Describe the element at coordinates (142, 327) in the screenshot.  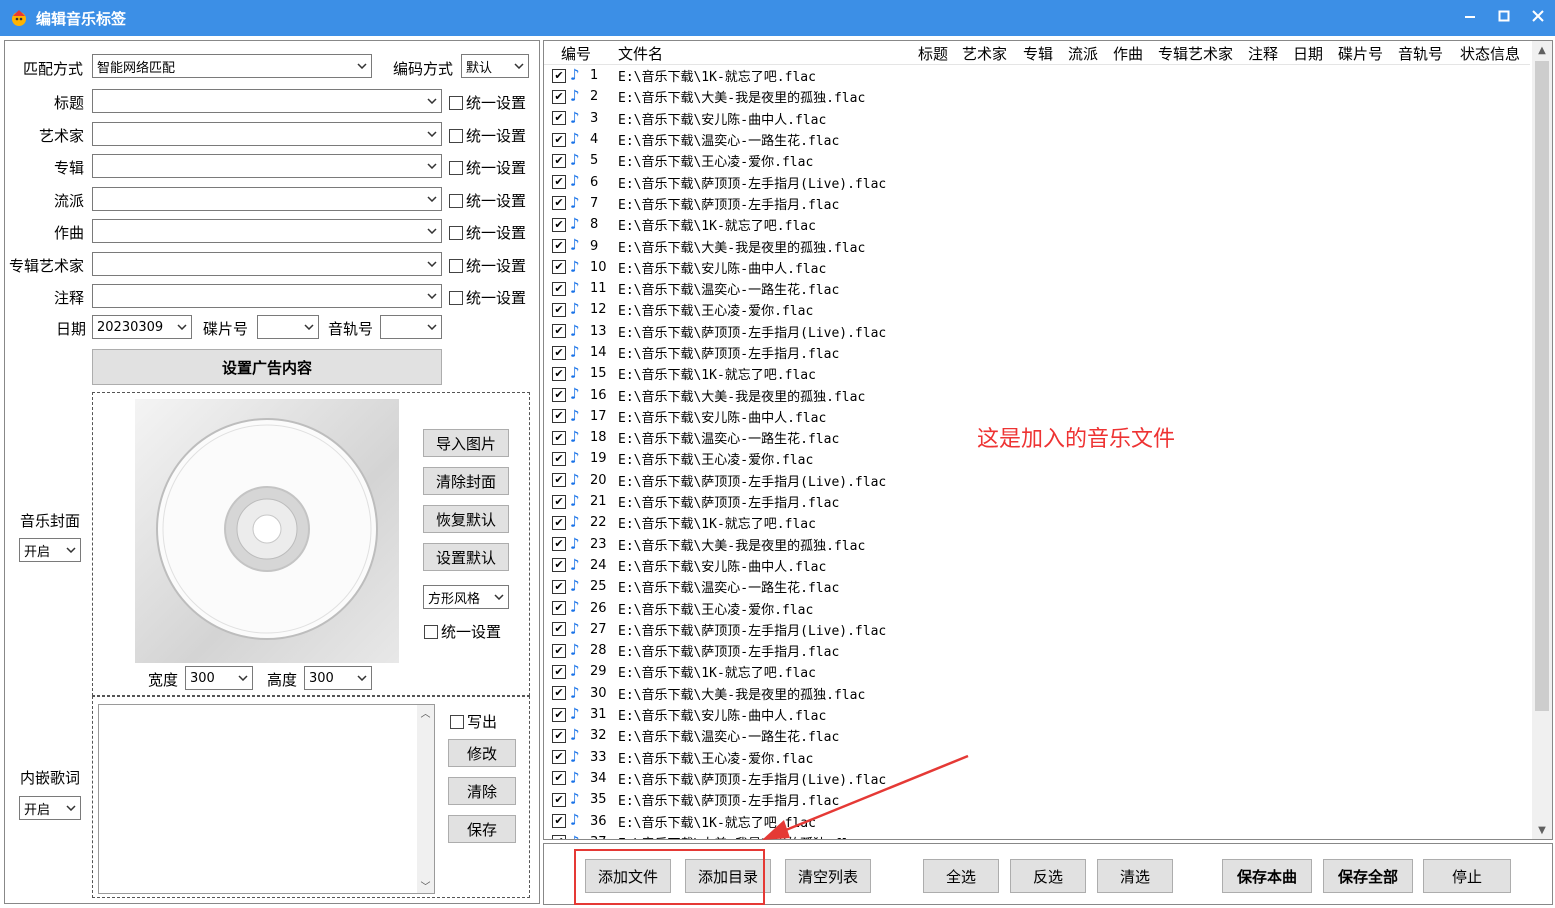
I see `date-select: 20230309` at that location.